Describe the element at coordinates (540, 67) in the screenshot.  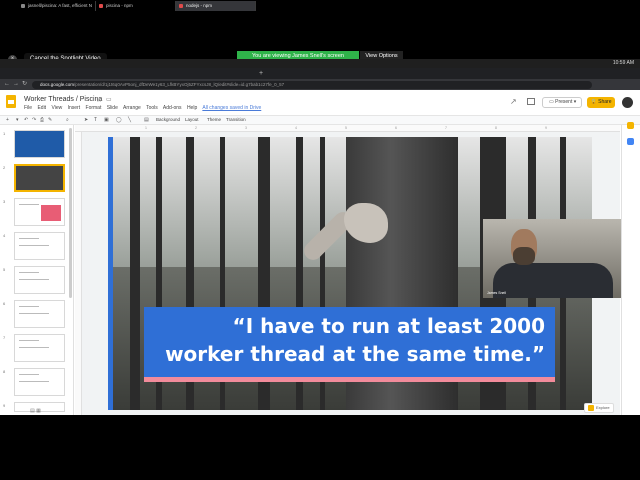
I see `system-tray` at that location.